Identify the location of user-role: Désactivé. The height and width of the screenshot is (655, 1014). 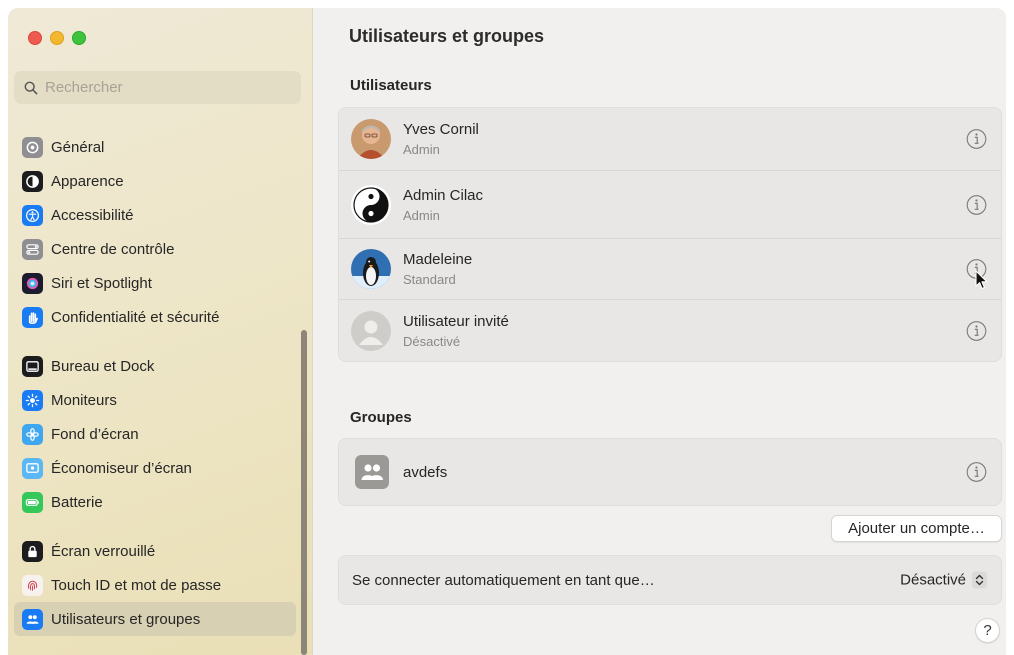
(432, 341).